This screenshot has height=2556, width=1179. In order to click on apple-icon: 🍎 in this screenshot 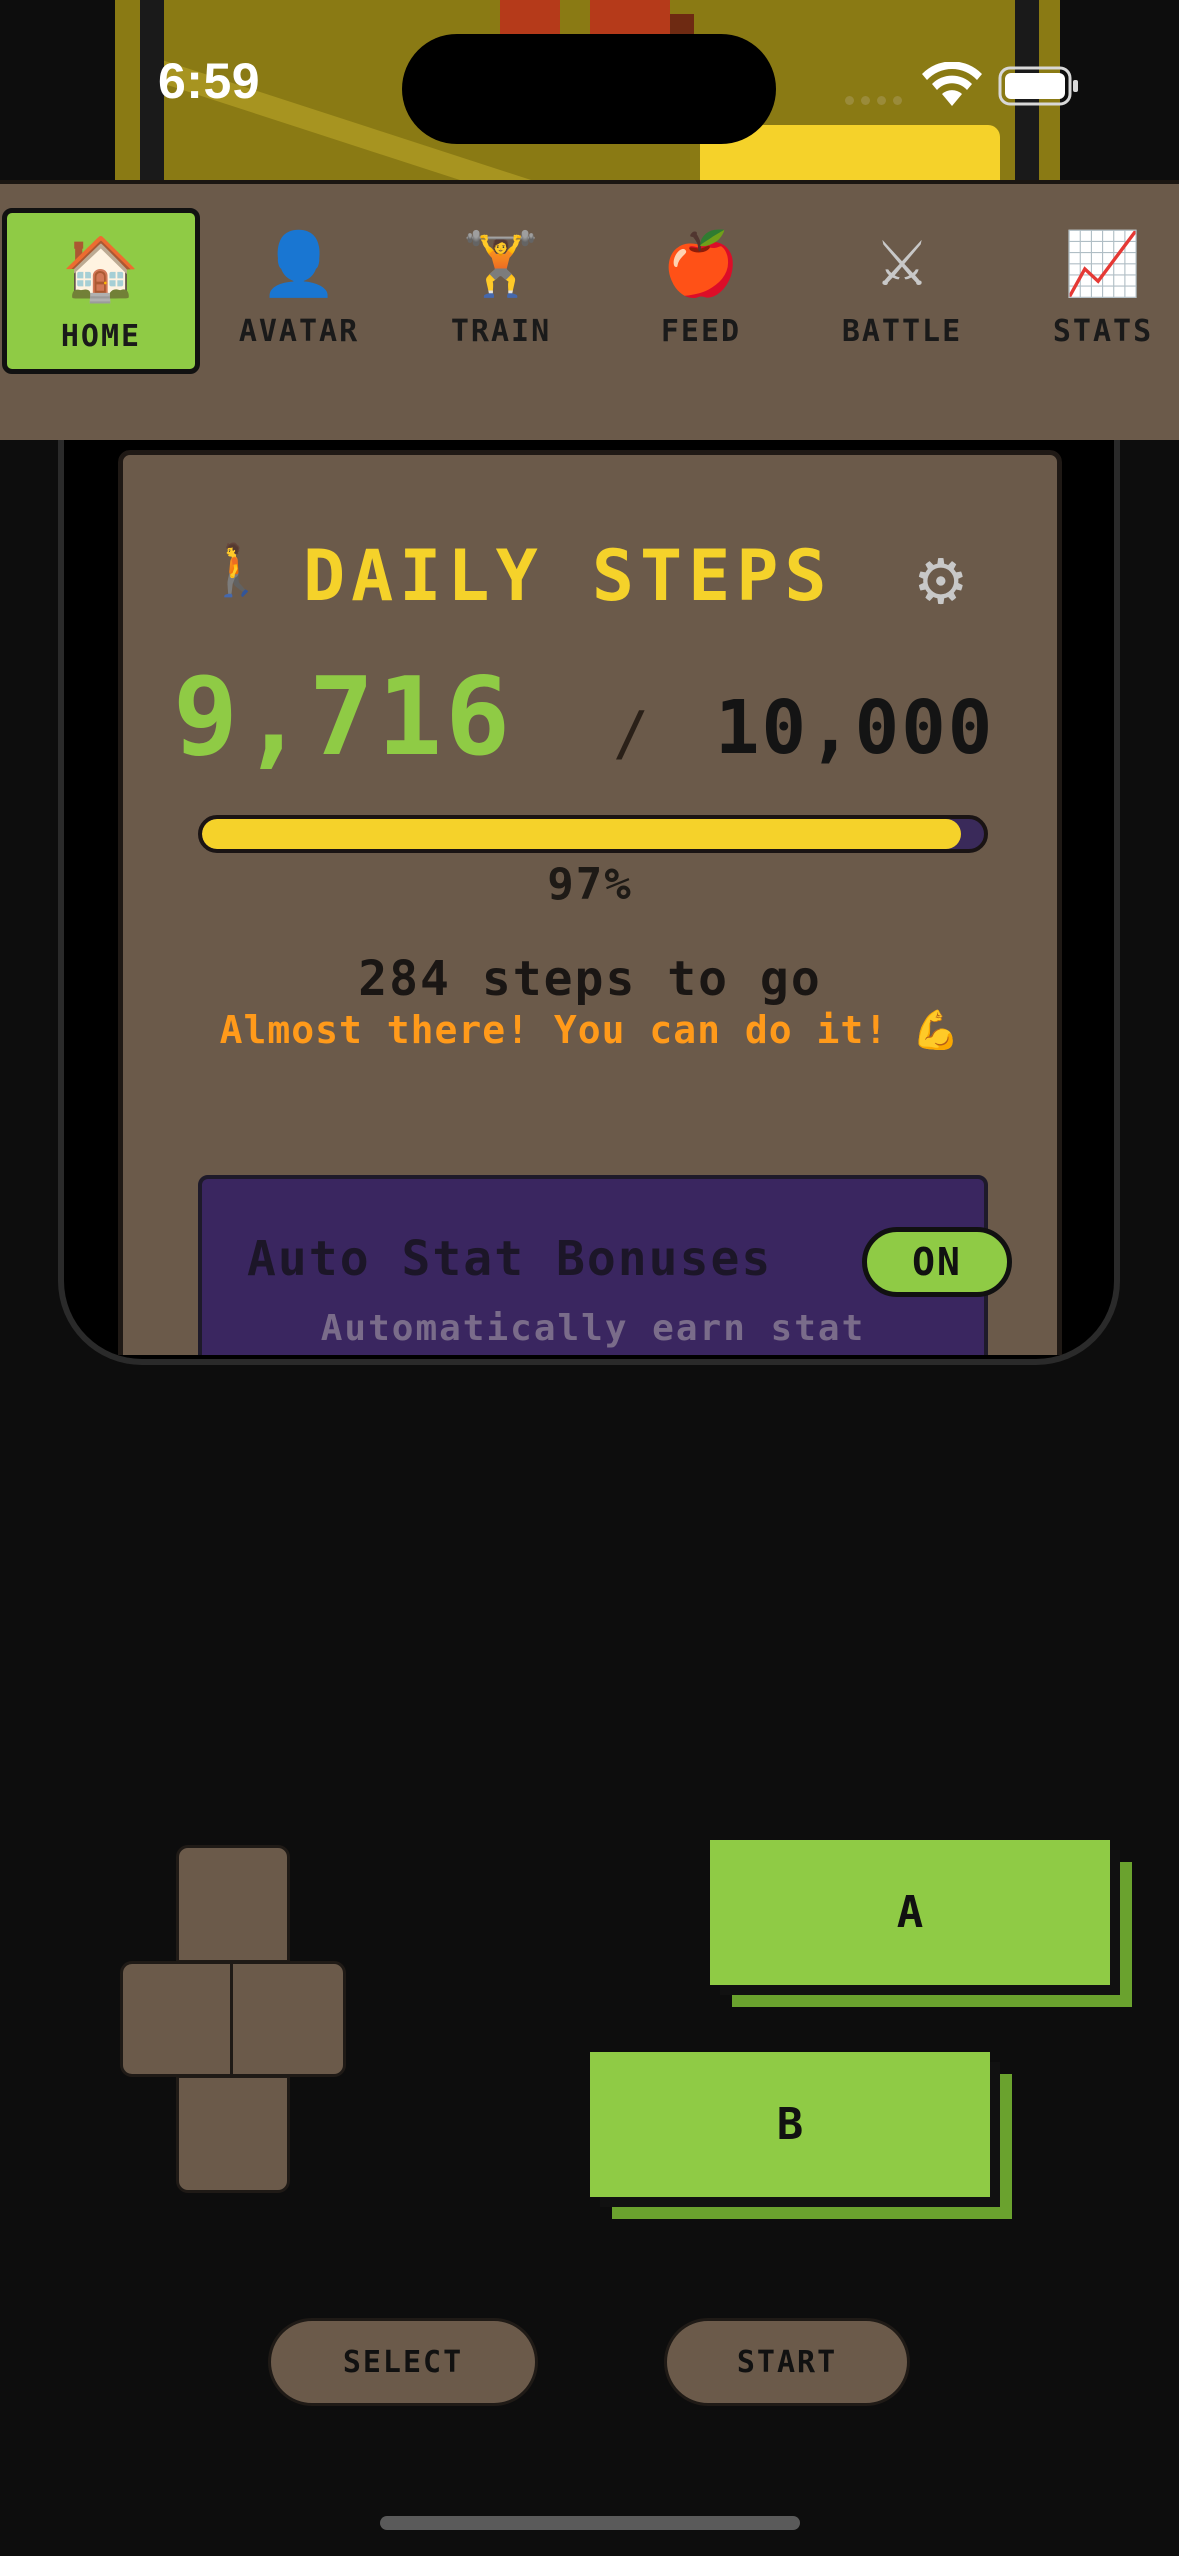, I will do `click(701, 263)`.